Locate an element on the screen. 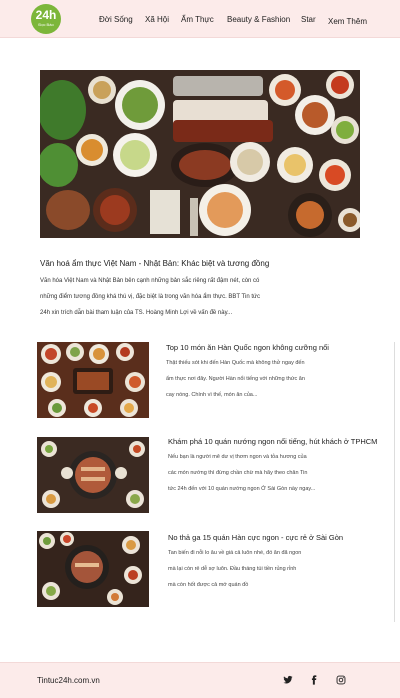 The height and width of the screenshot is (698, 400). nav-item-star: Star is located at coordinates (308, 19).